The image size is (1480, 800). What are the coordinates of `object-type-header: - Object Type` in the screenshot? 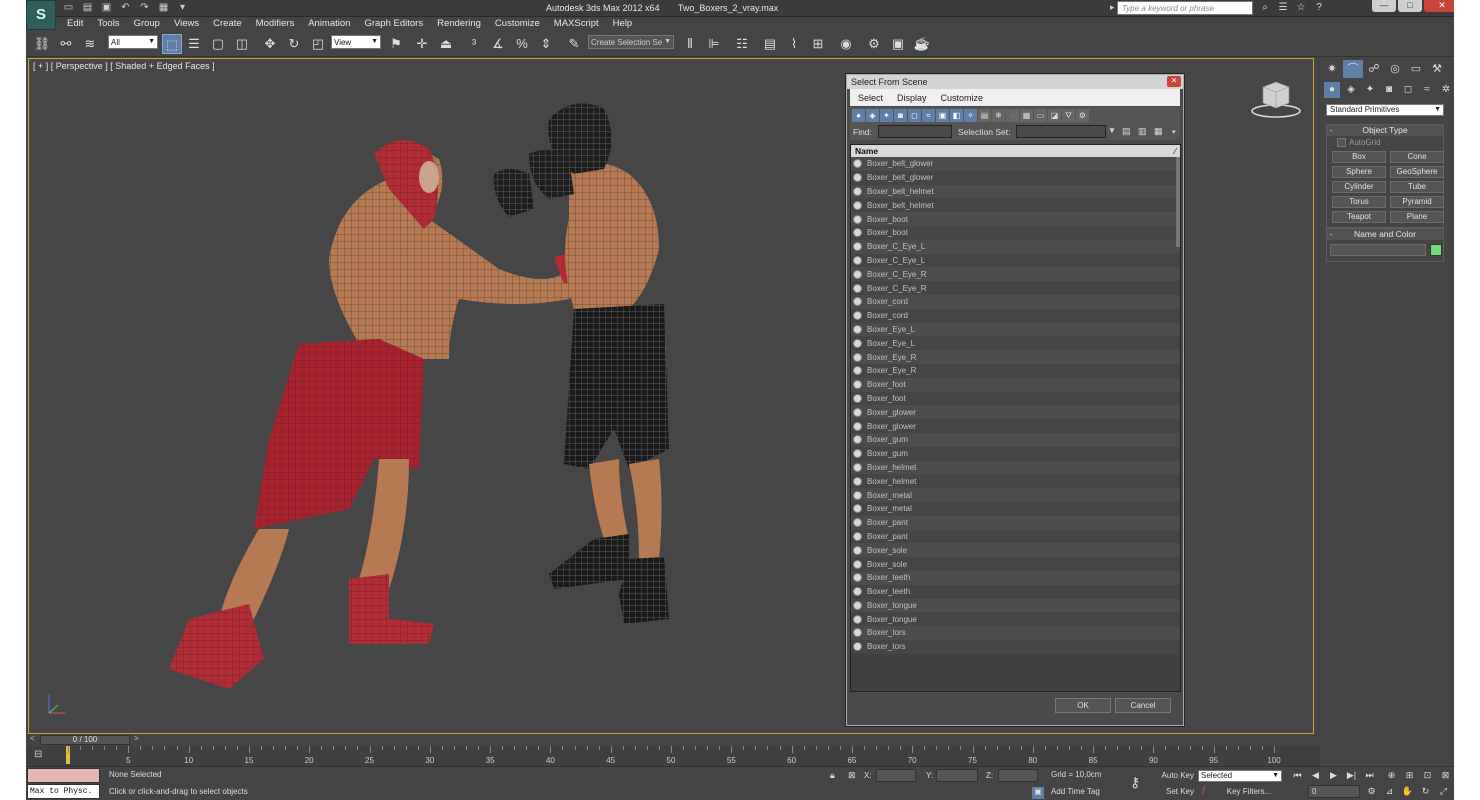 It's located at (1385, 130).